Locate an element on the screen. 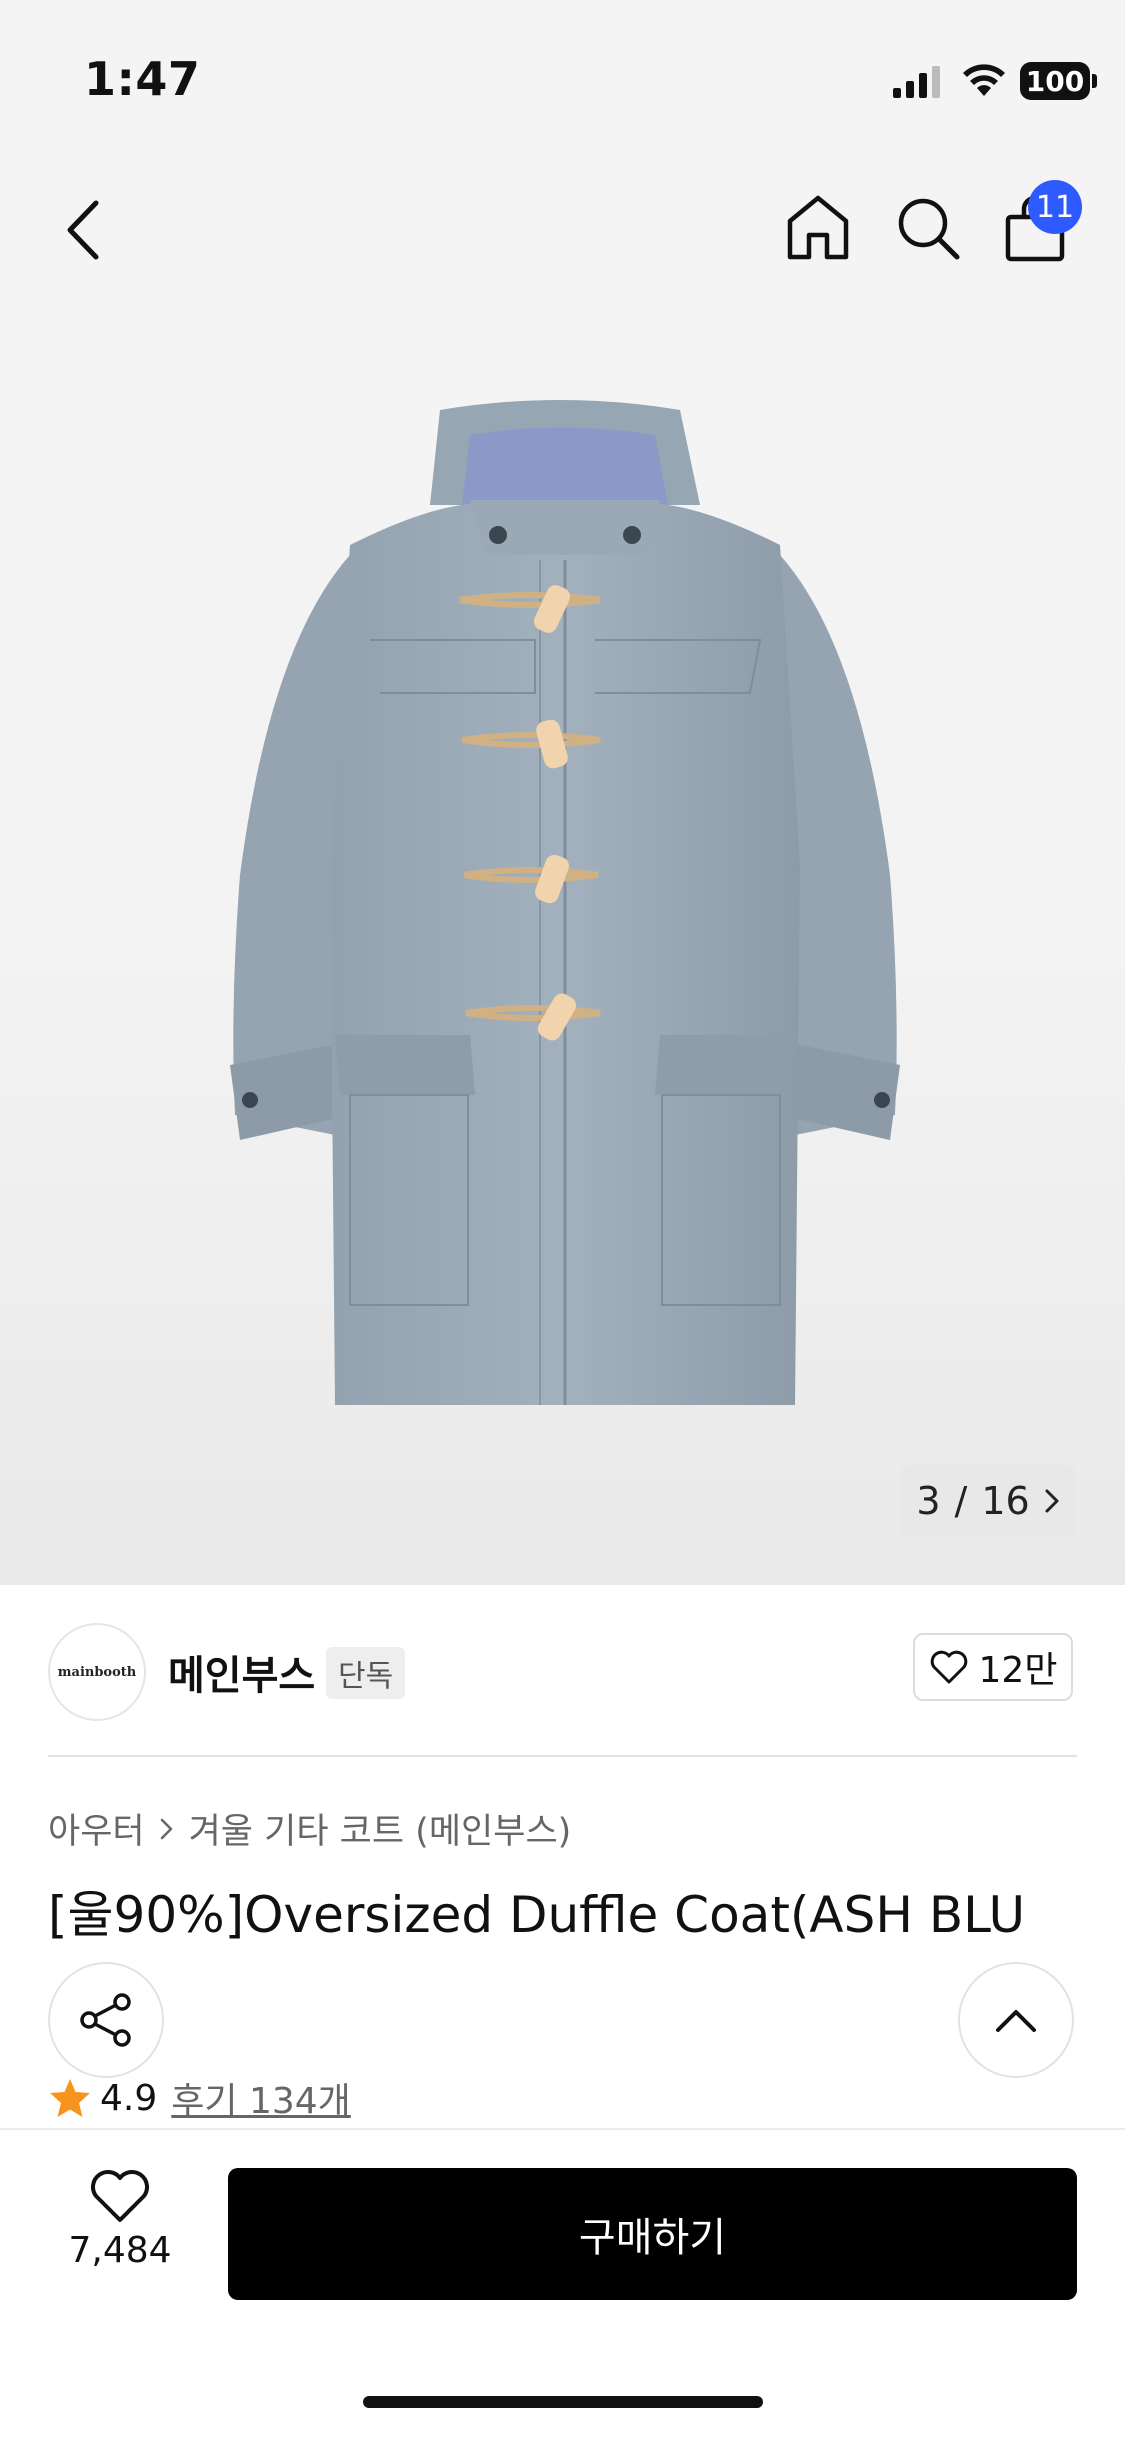  wifi-icon is located at coordinates (984, 80).